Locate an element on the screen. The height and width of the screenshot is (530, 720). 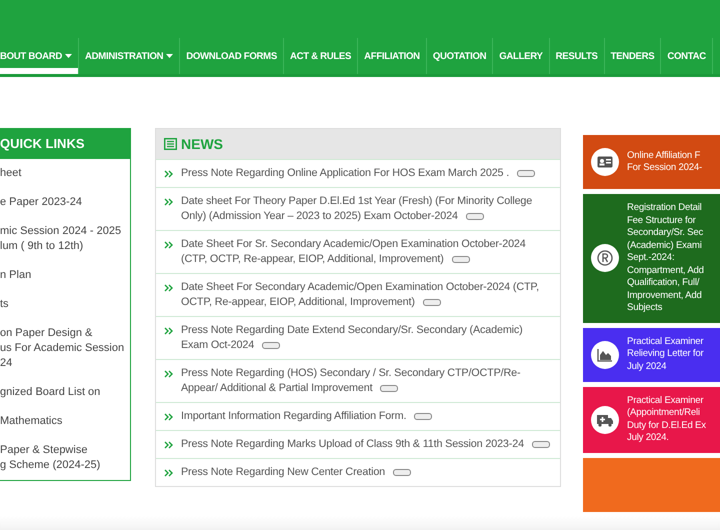
news-link: Date Sheet For Sr. Secondary Academic/Open Examination October-2024 (CTP, OCTP, Re-appear, EIOP, Additional, Improvement) is located at coordinates (366, 252).